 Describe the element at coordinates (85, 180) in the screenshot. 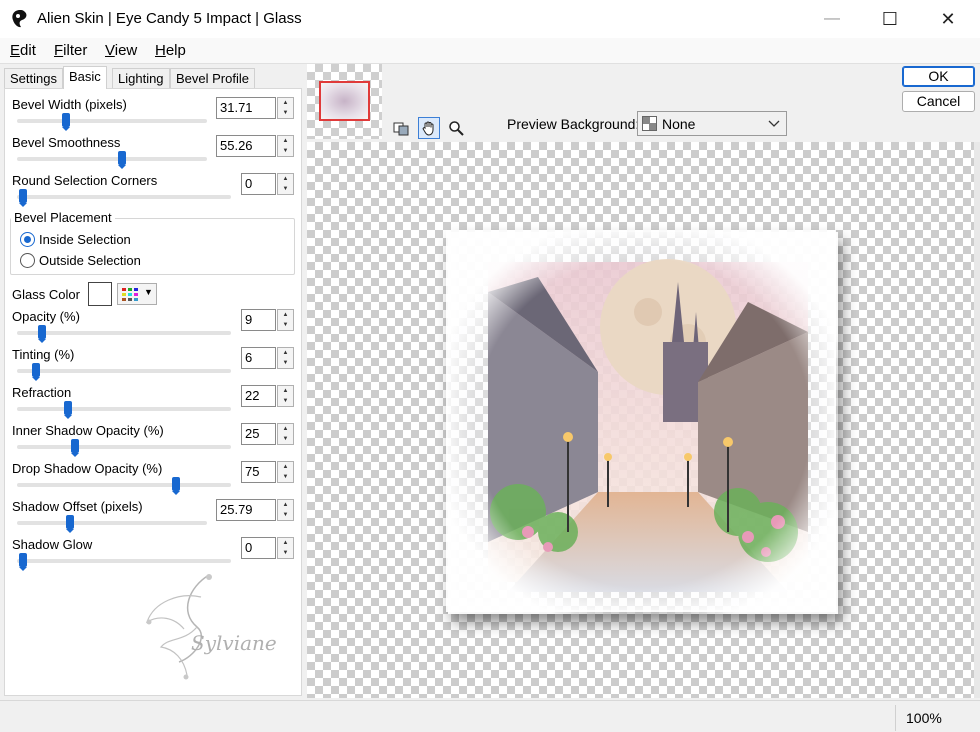

I see `round-corners-label: Round Selection Corners` at that location.